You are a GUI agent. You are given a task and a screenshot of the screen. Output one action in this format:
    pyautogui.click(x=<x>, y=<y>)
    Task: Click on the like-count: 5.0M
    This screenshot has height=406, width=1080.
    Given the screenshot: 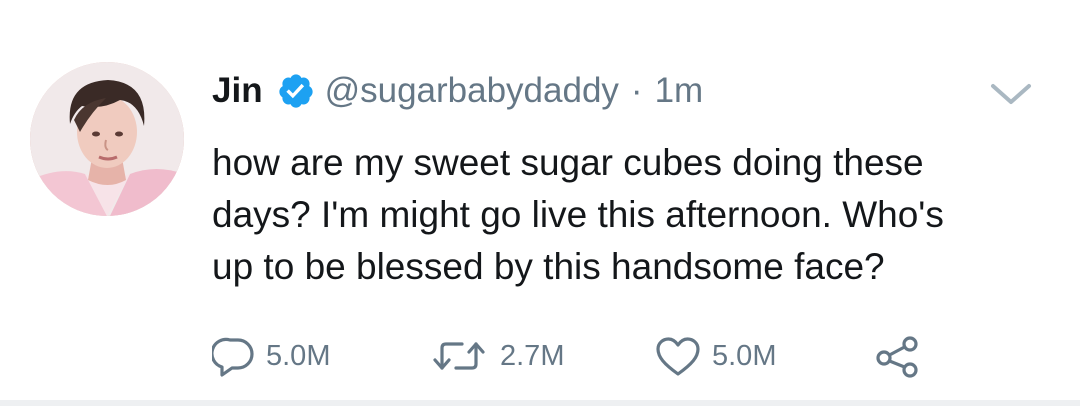 What is the action you would take?
    pyautogui.click(x=744, y=355)
    